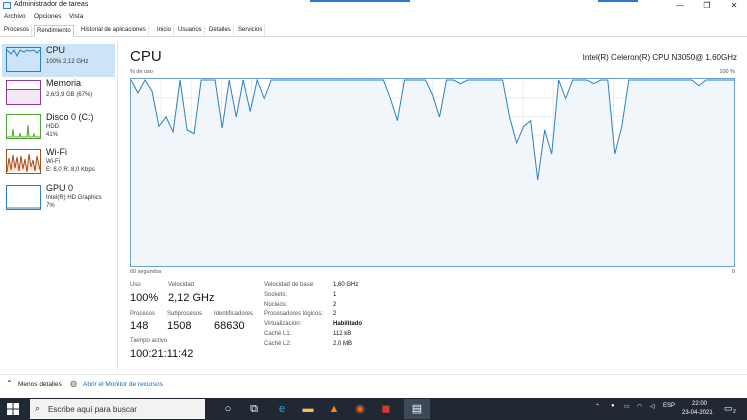  Describe the element at coordinates (40, 384) in the screenshot. I see `less-details-link: Menos detalles` at that location.